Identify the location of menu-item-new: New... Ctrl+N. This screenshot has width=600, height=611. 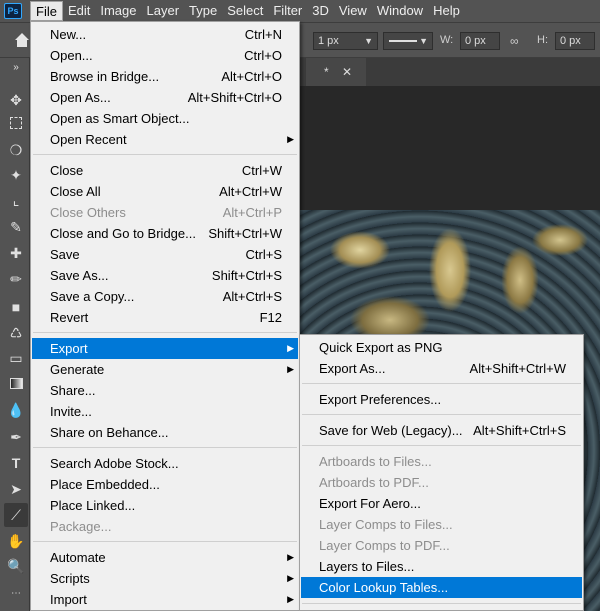
(165, 34).